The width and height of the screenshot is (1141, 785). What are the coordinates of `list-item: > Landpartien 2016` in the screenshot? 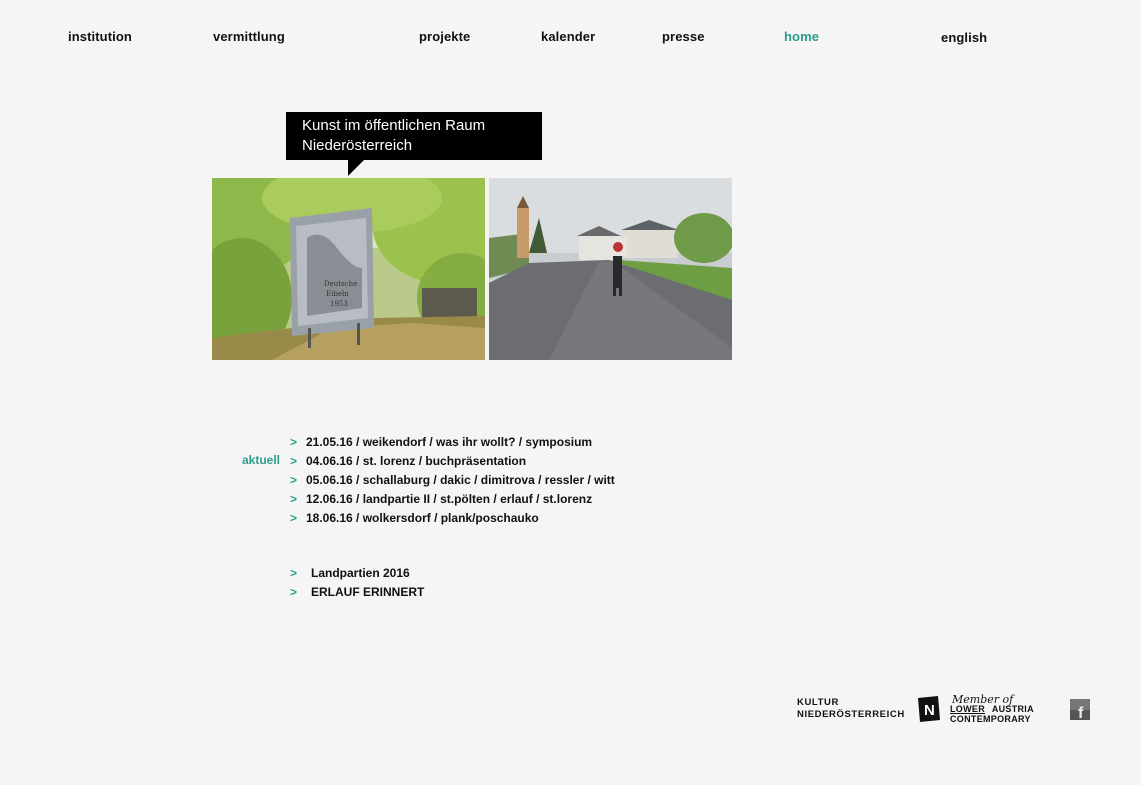 It's located at (357, 573).